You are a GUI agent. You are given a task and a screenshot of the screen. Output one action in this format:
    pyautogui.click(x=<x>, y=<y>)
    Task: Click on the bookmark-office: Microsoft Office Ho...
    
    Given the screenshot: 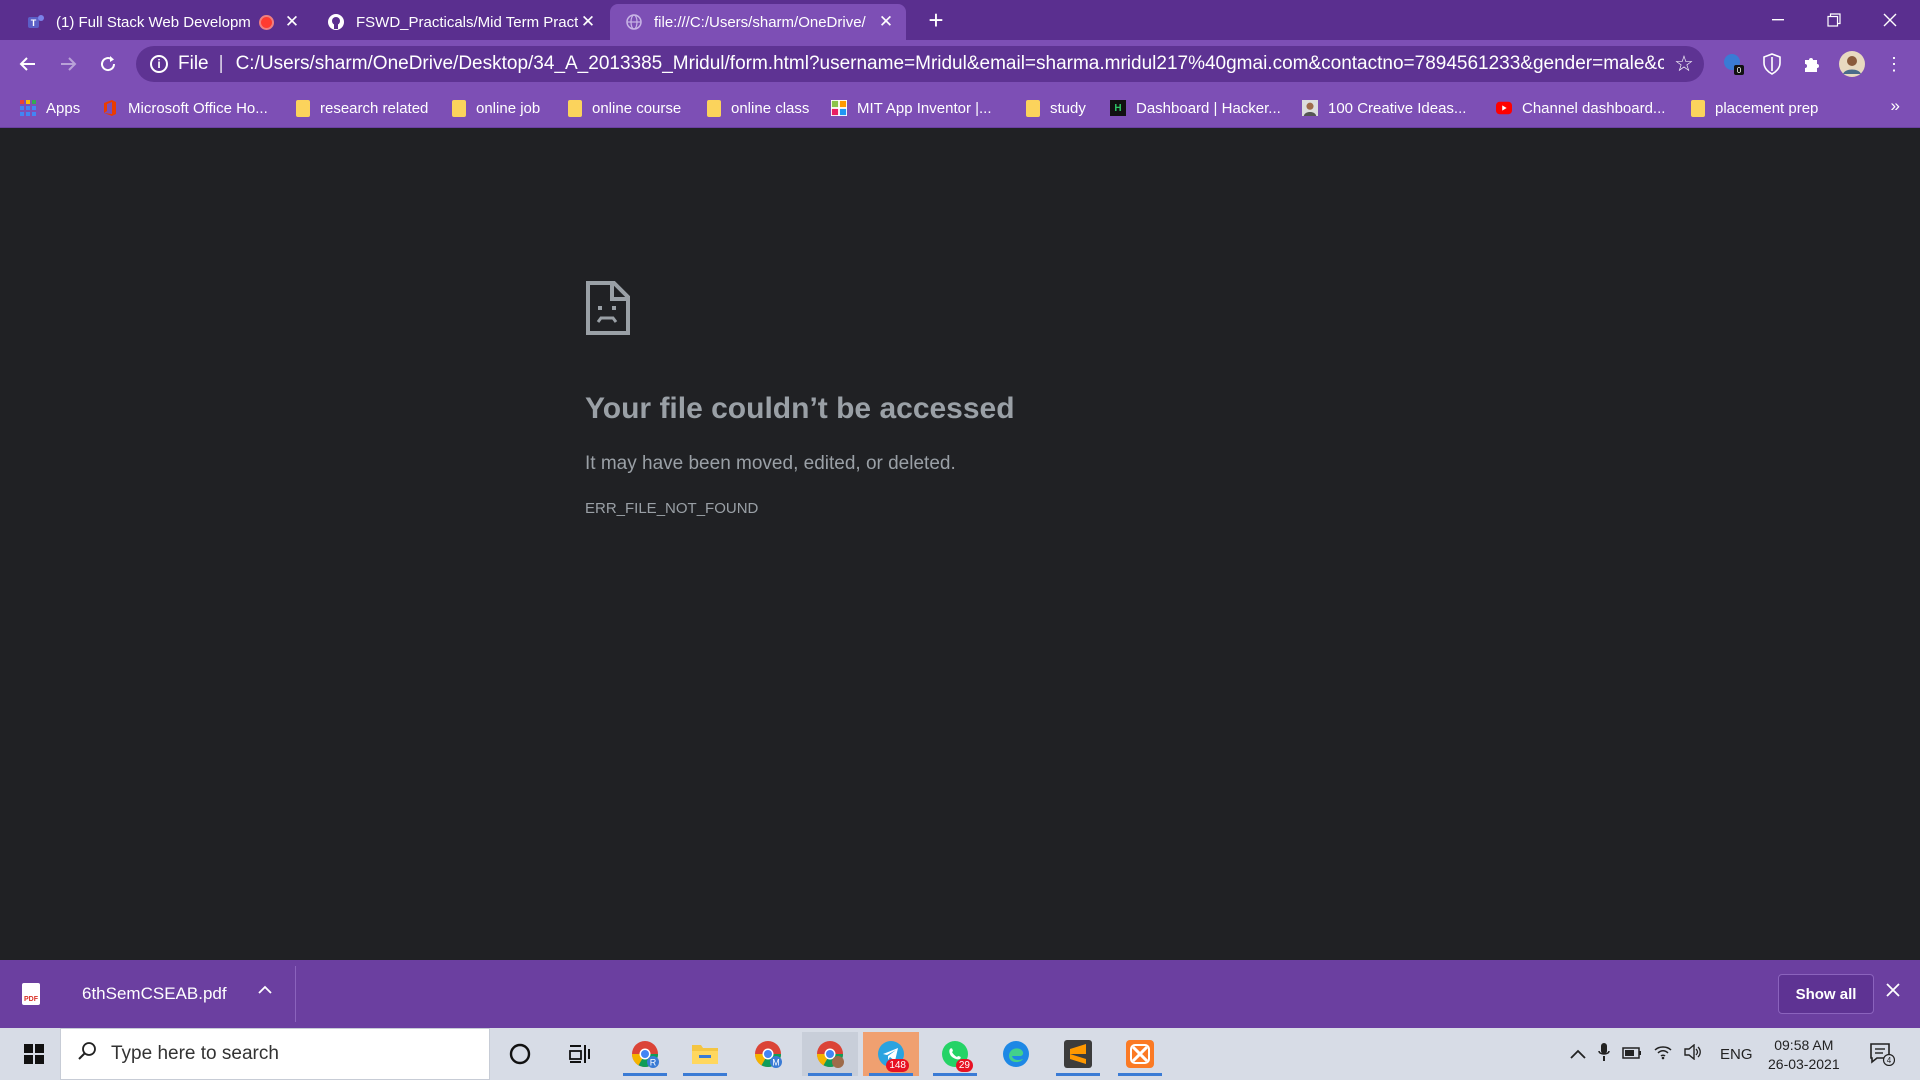 What is the action you would take?
    pyautogui.click(x=185, y=108)
    